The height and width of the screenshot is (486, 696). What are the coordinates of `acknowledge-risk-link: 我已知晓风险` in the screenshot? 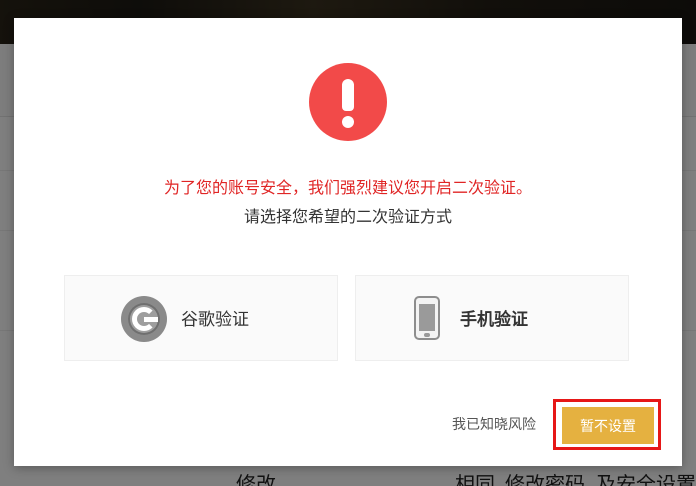 It's located at (494, 425).